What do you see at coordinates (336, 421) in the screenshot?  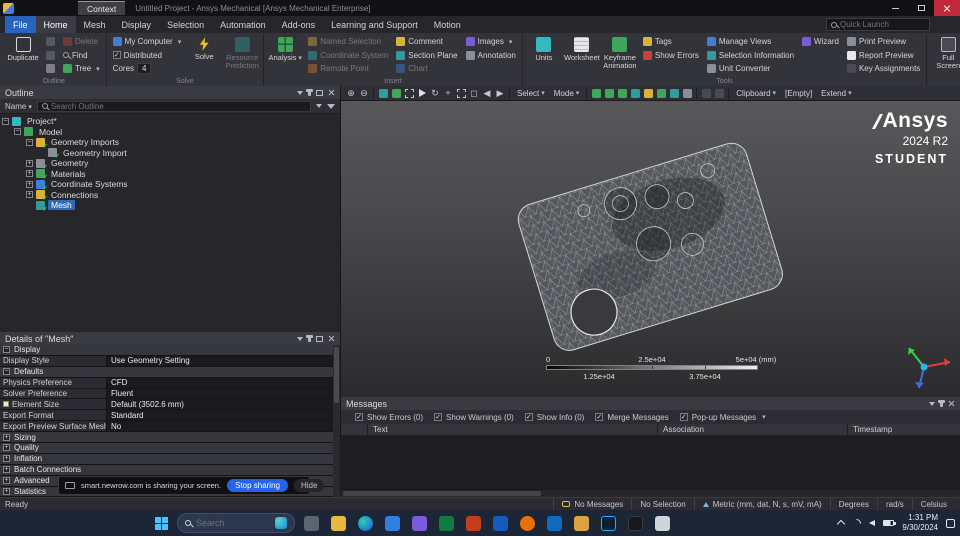 I see `details-scrollbar` at bounding box center [336, 421].